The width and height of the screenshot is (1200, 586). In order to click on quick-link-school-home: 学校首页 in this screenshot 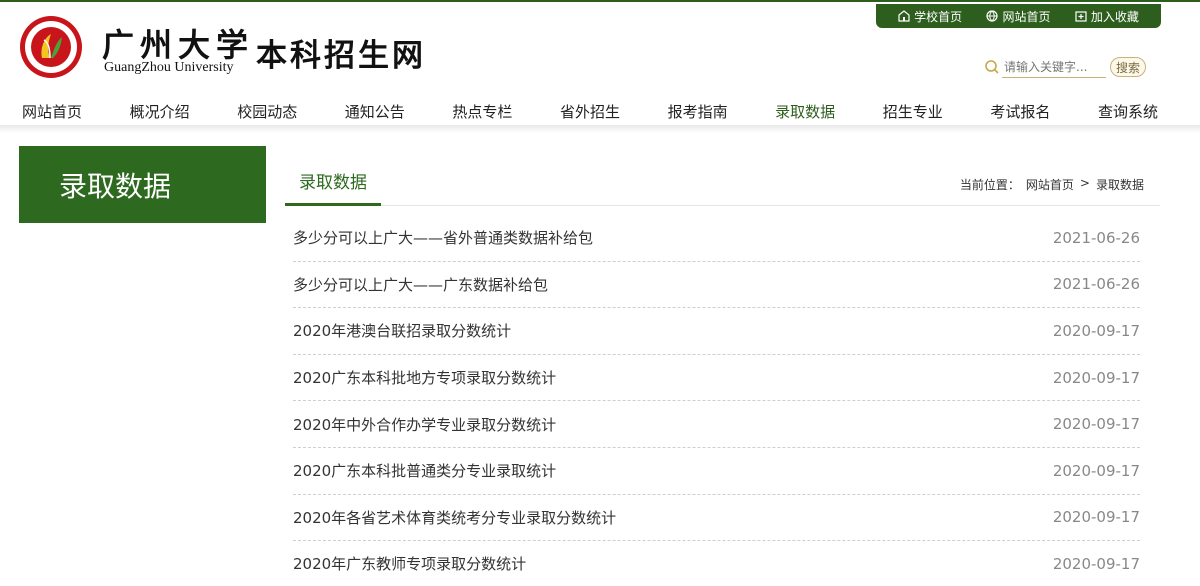, I will do `click(930, 16)`.